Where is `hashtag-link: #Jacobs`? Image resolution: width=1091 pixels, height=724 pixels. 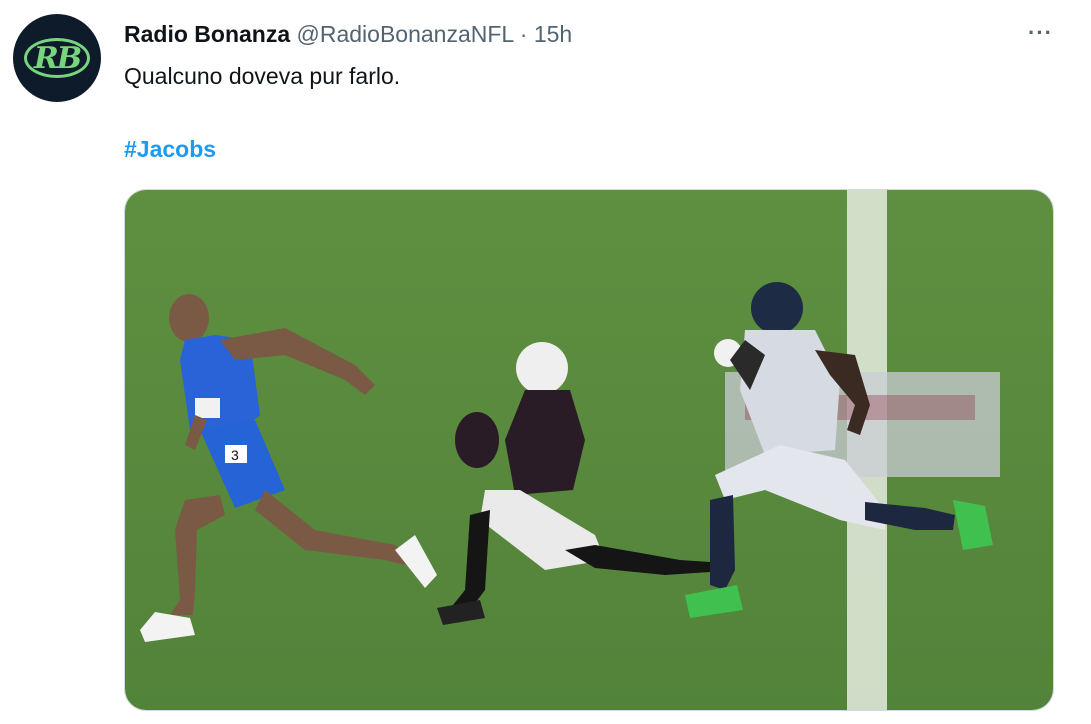
hashtag-link: #Jacobs is located at coordinates (170, 149).